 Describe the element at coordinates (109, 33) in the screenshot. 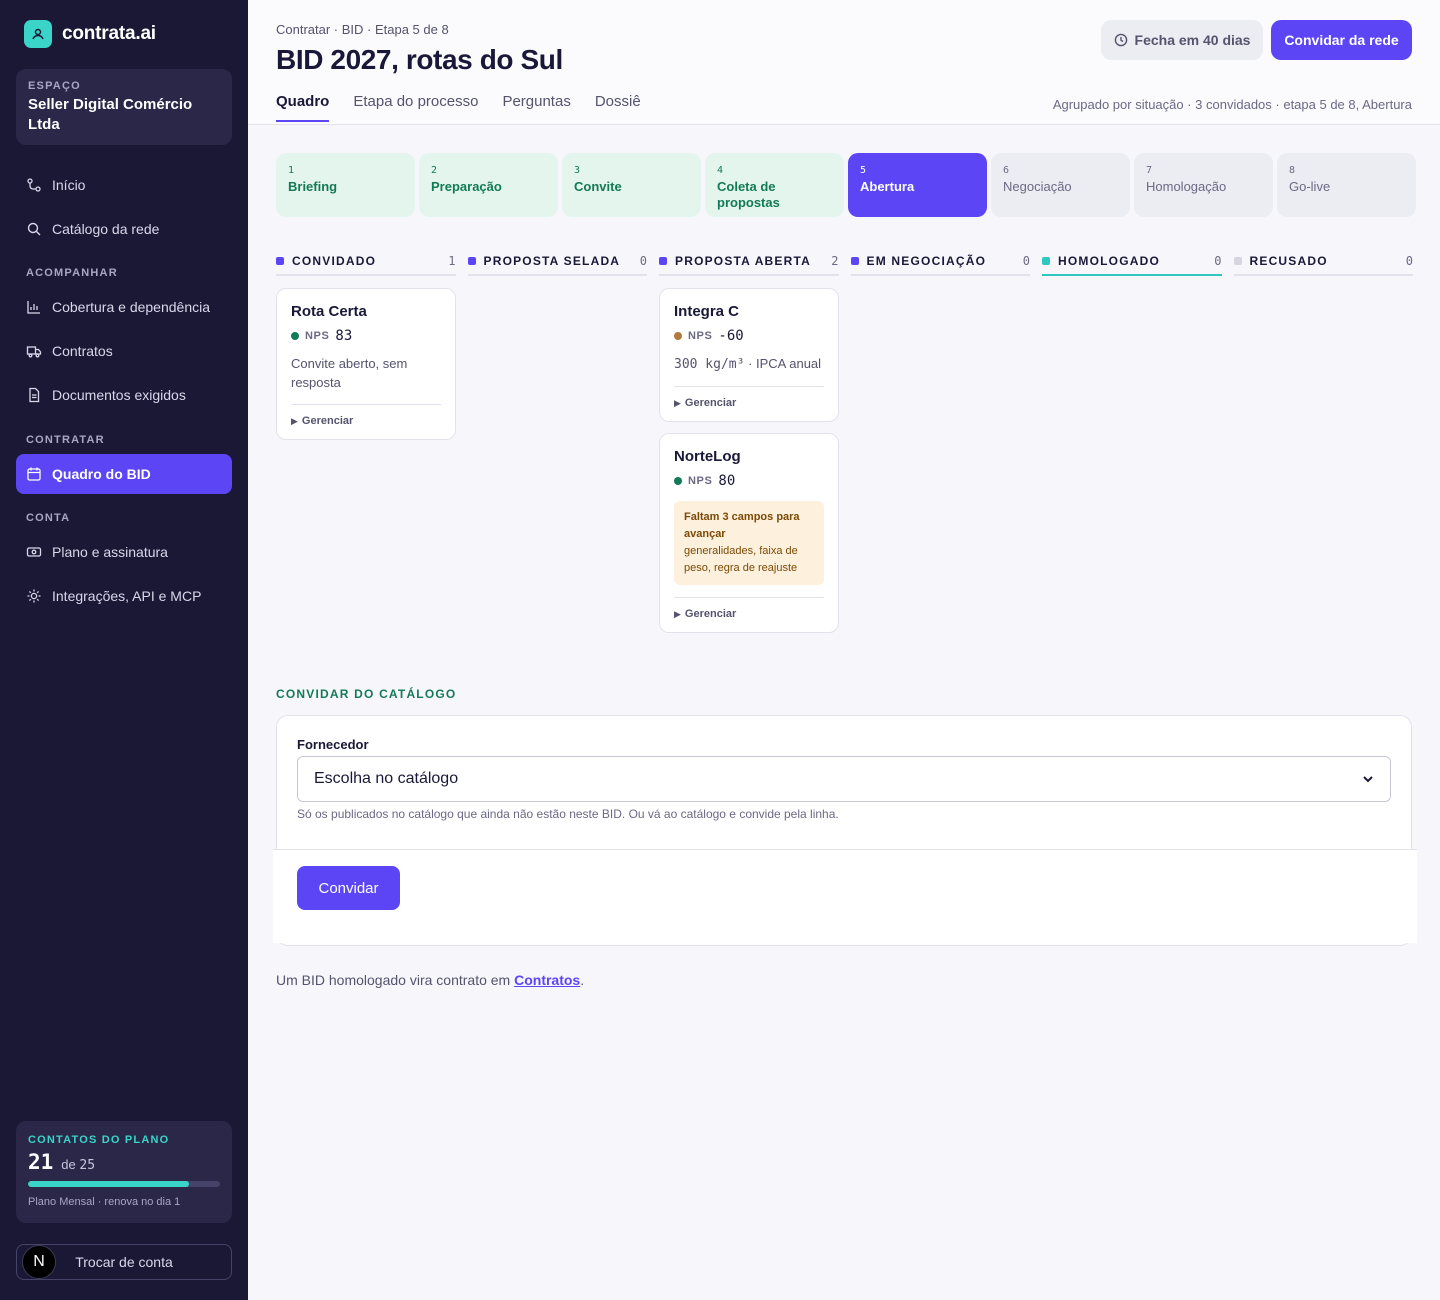

I see `brand-name: contrata.ai` at that location.